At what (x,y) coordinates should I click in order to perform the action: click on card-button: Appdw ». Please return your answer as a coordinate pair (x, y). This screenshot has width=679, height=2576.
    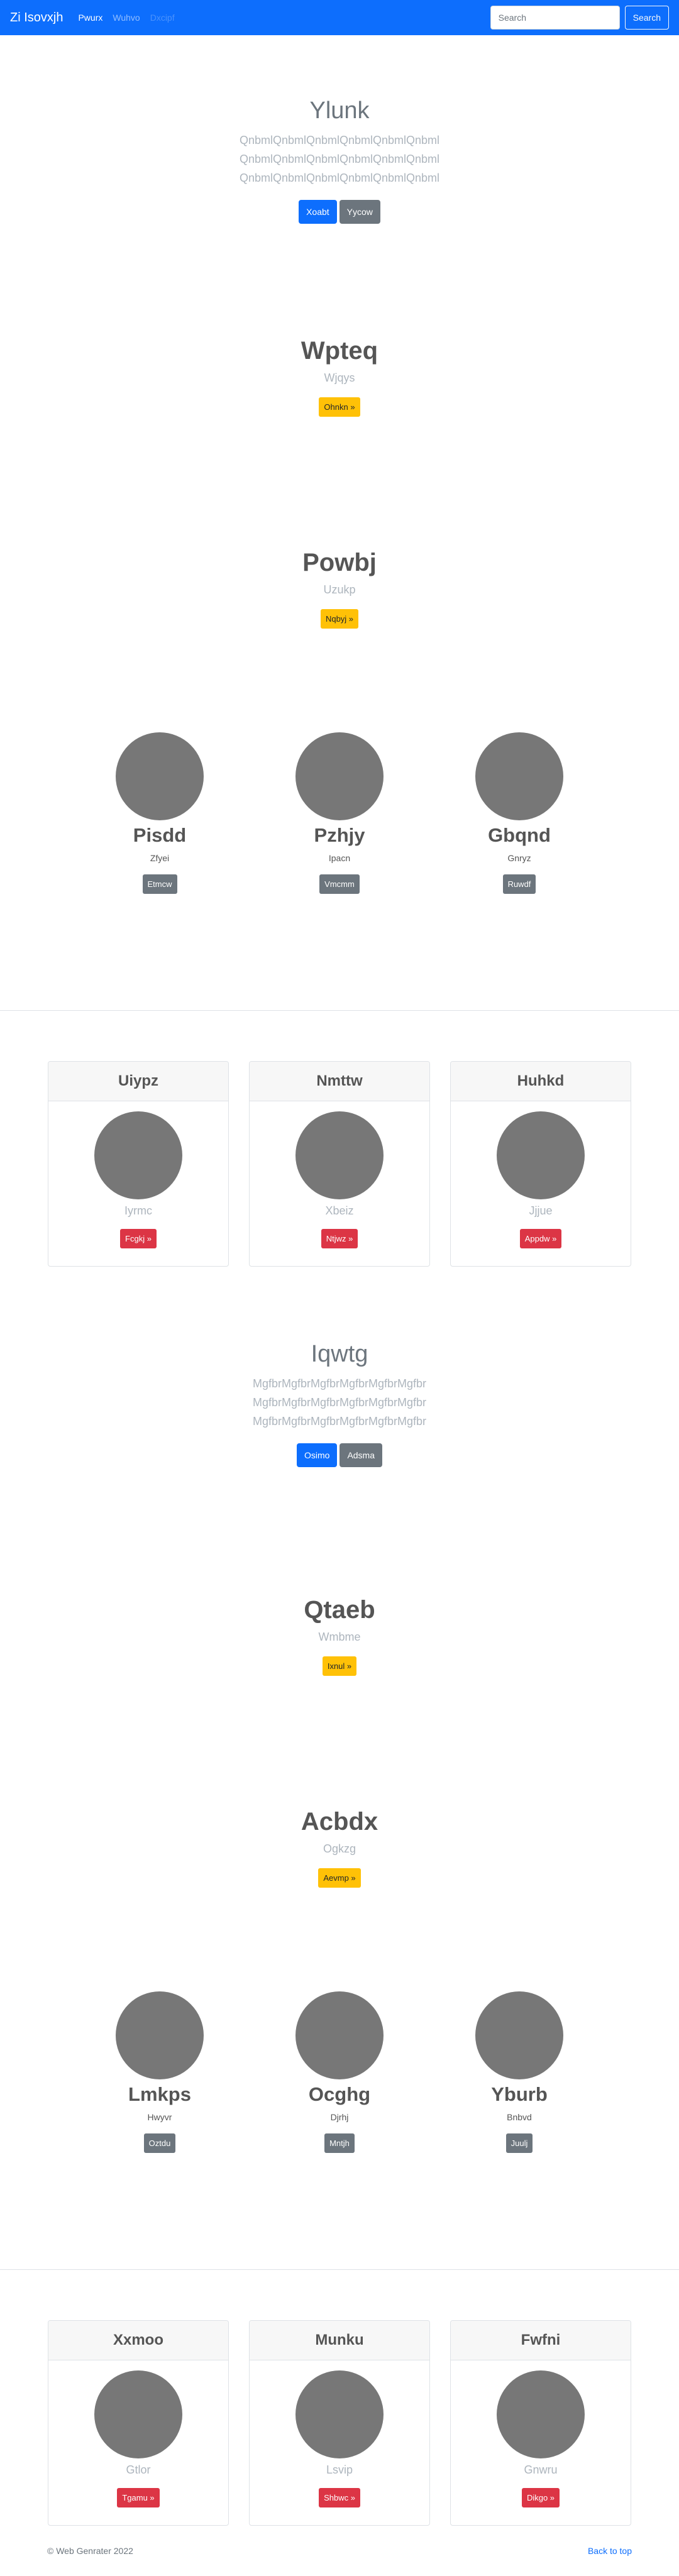
    Looking at the image, I should click on (540, 1238).